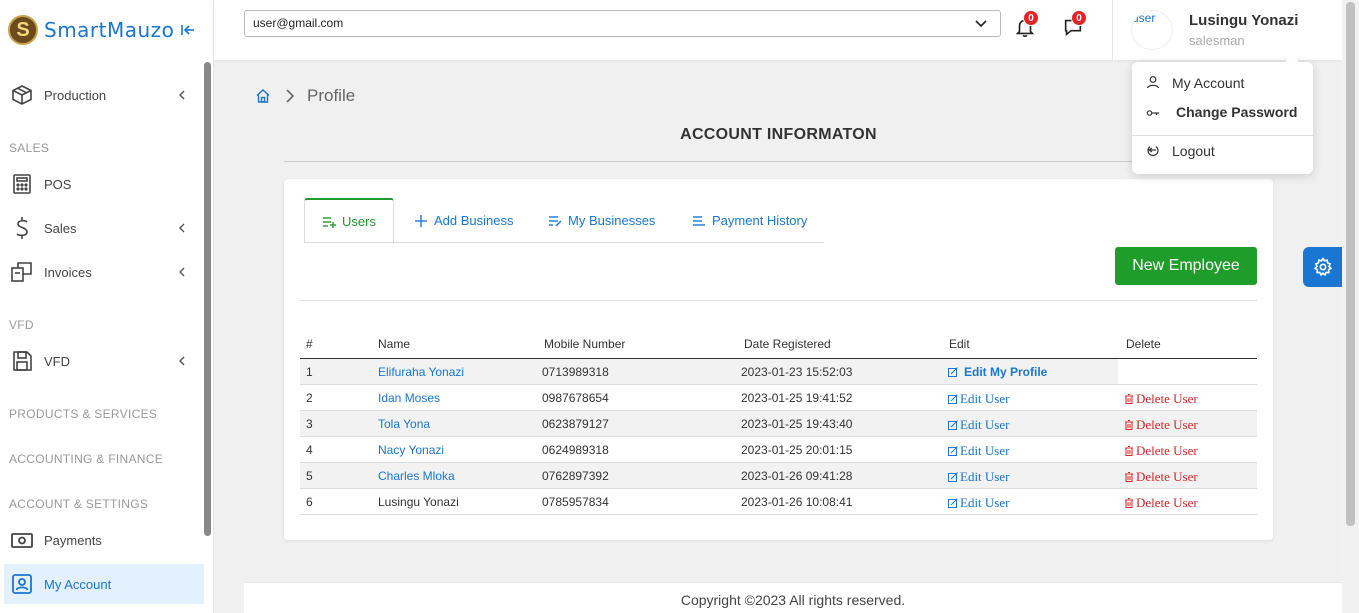  Describe the element at coordinates (330, 222) in the screenshot. I see `list-add-icon` at that location.